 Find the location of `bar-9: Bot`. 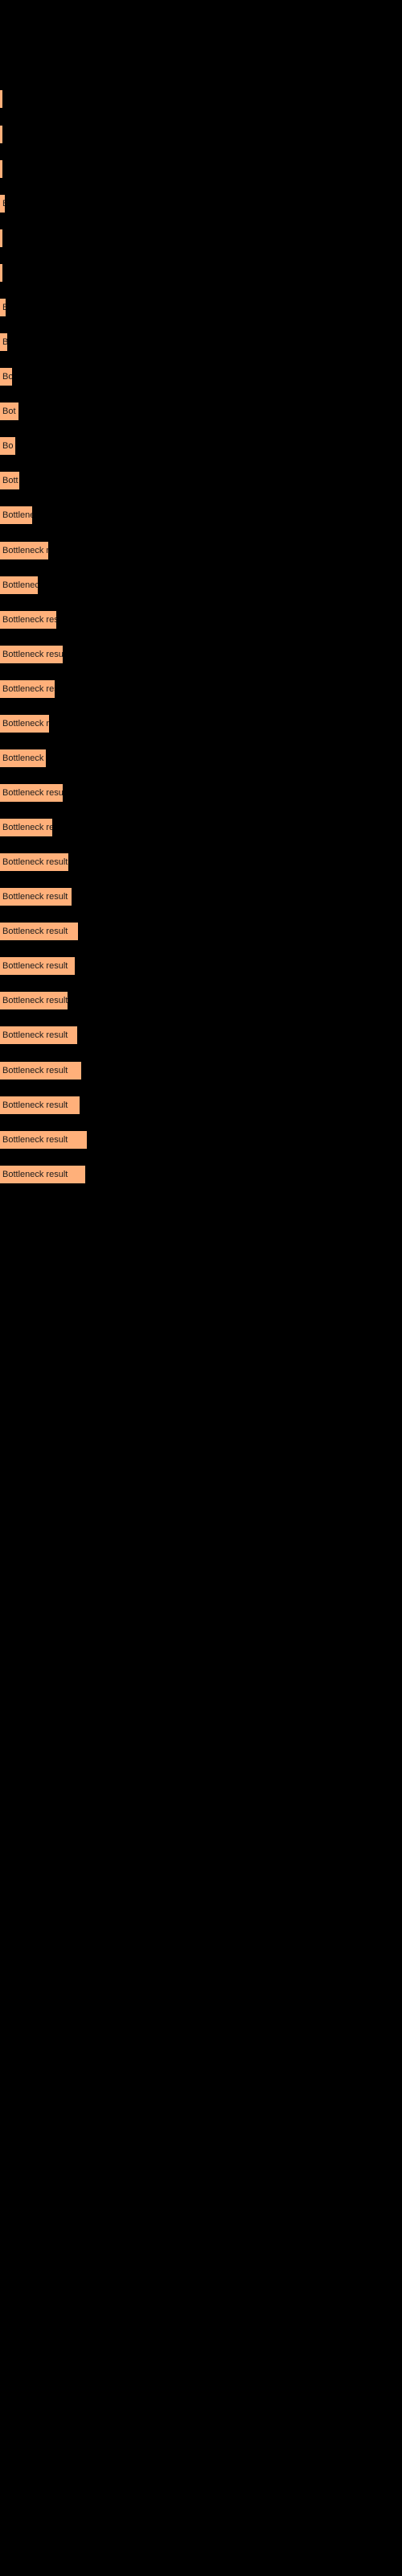

bar-9: Bot is located at coordinates (9, 411).